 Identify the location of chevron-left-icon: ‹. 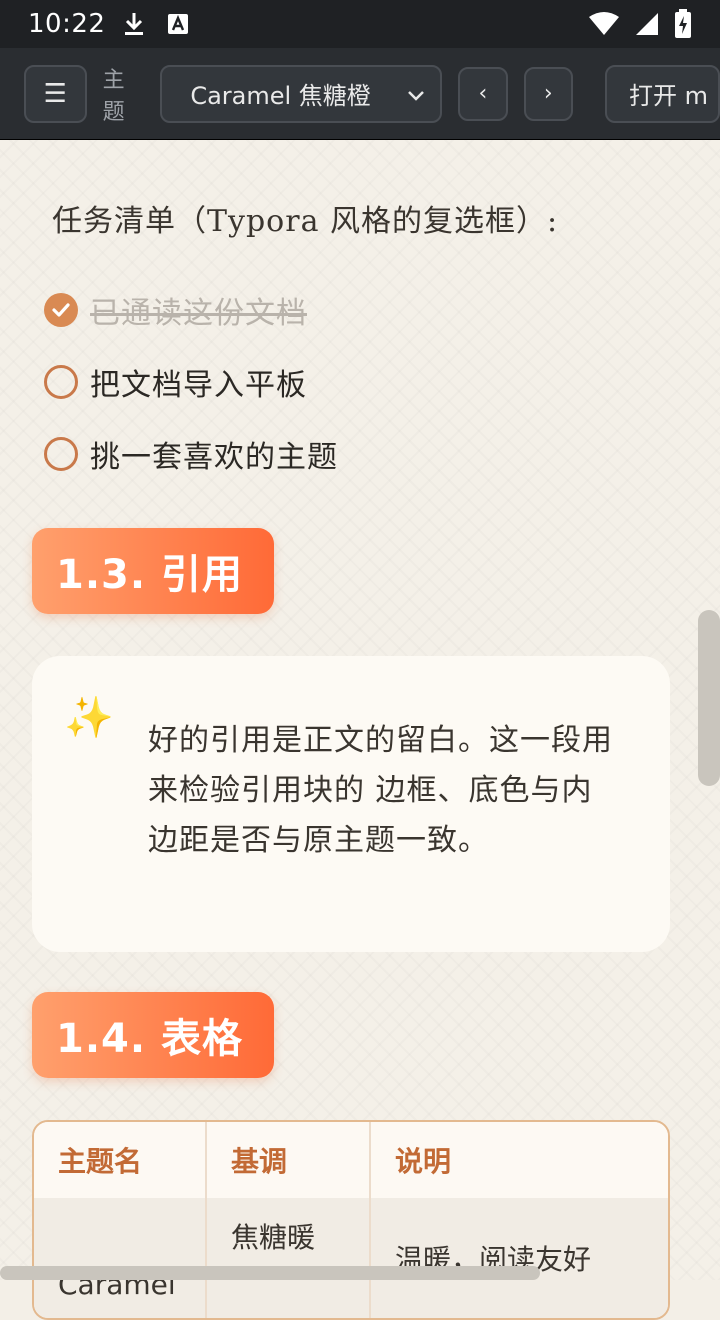
(483, 93).